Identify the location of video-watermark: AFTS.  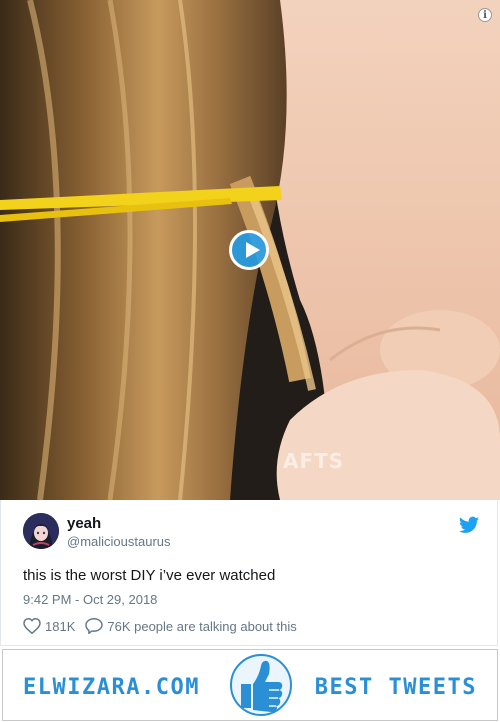
(314, 461).